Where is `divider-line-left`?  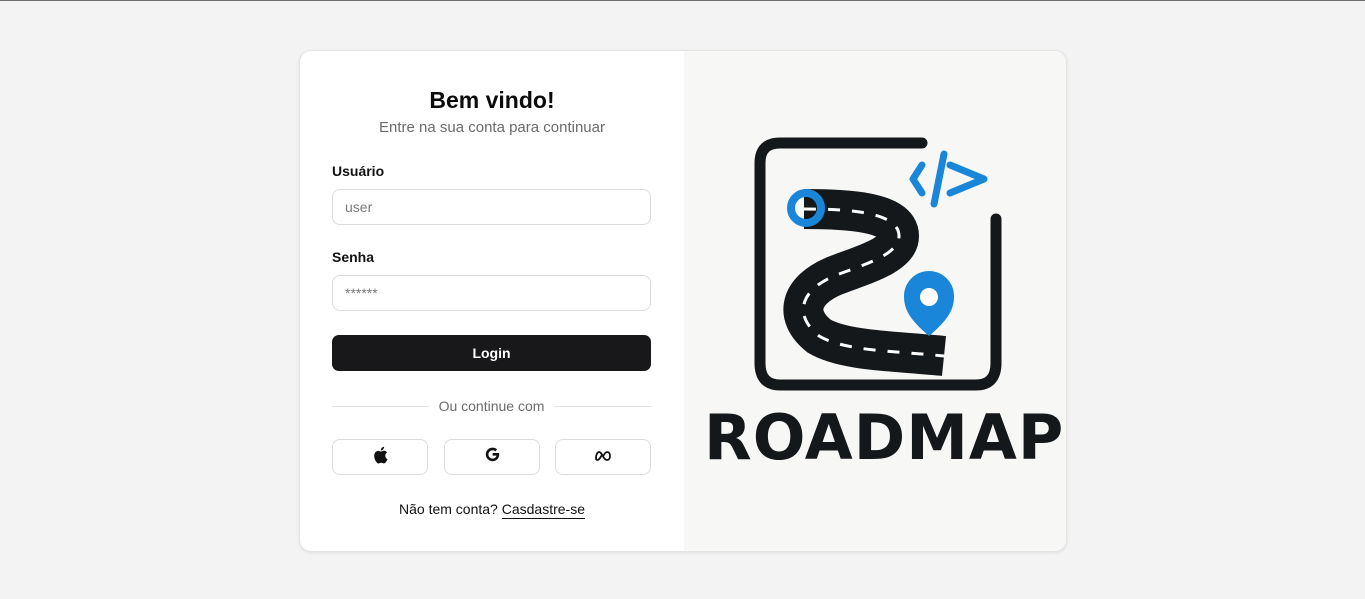 divider-line-left is located at coordinates (380, 406).